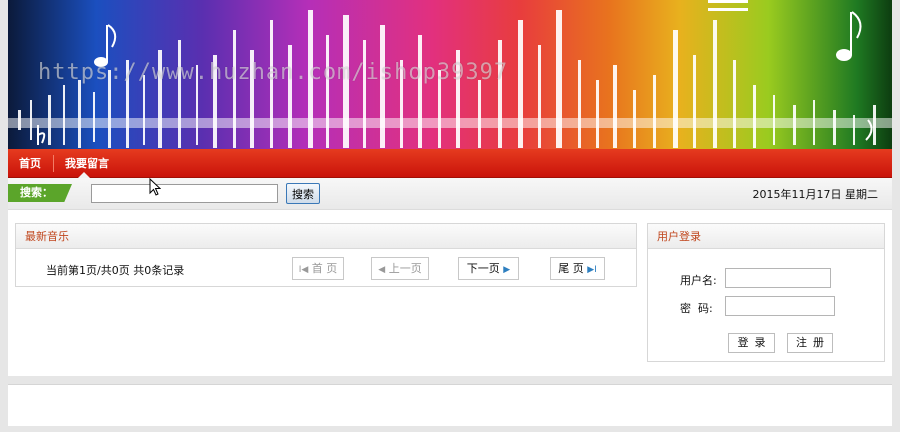  What do you see at coordinates (30, 163) in the screenshot?
I see `nav-item-home: 首页` at bounding box center [30, 163].